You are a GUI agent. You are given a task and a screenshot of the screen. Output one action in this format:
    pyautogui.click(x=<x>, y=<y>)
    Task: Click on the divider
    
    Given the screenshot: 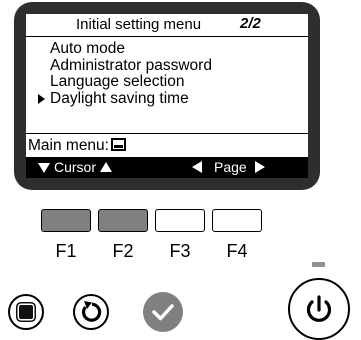 What is the action you would take?
    pyautogui.click(x=167, y=133)
    